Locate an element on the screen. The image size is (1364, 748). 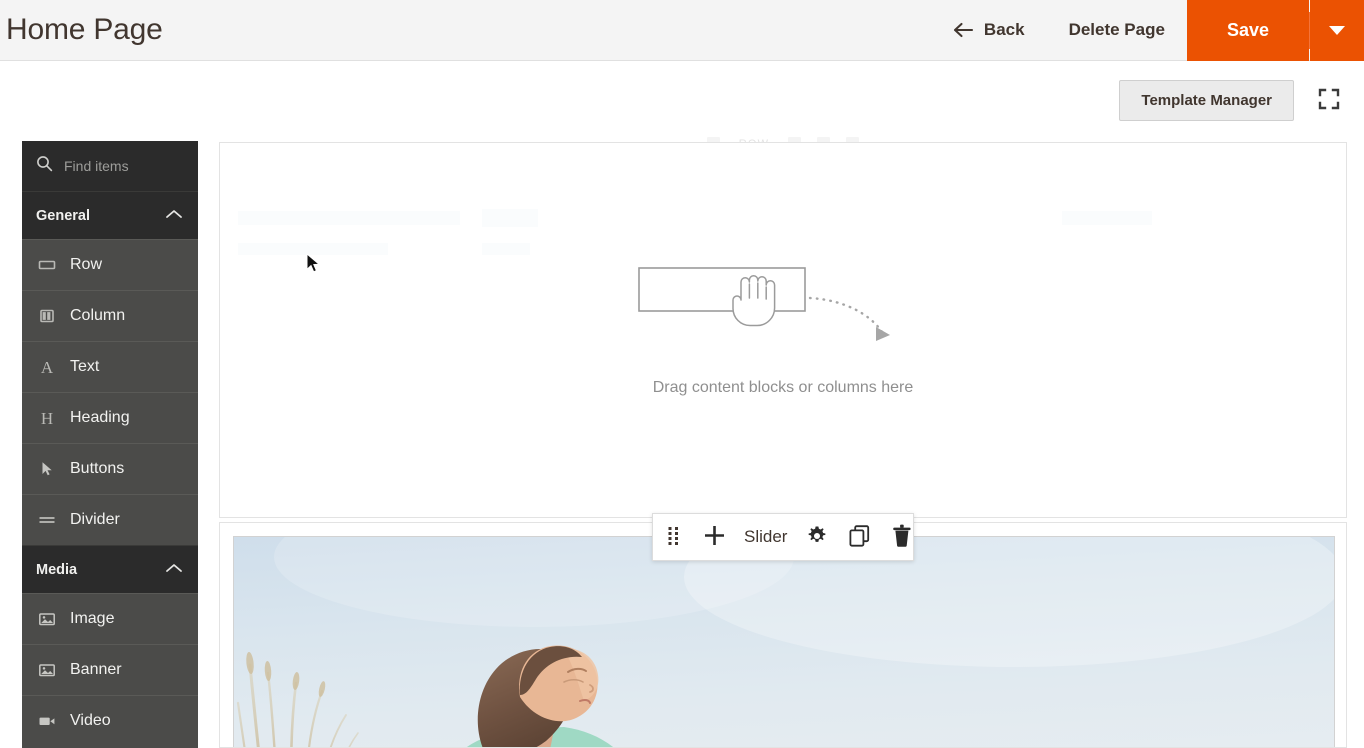
template-manager-button: Template Manager is located at coordinates (1206, 100).